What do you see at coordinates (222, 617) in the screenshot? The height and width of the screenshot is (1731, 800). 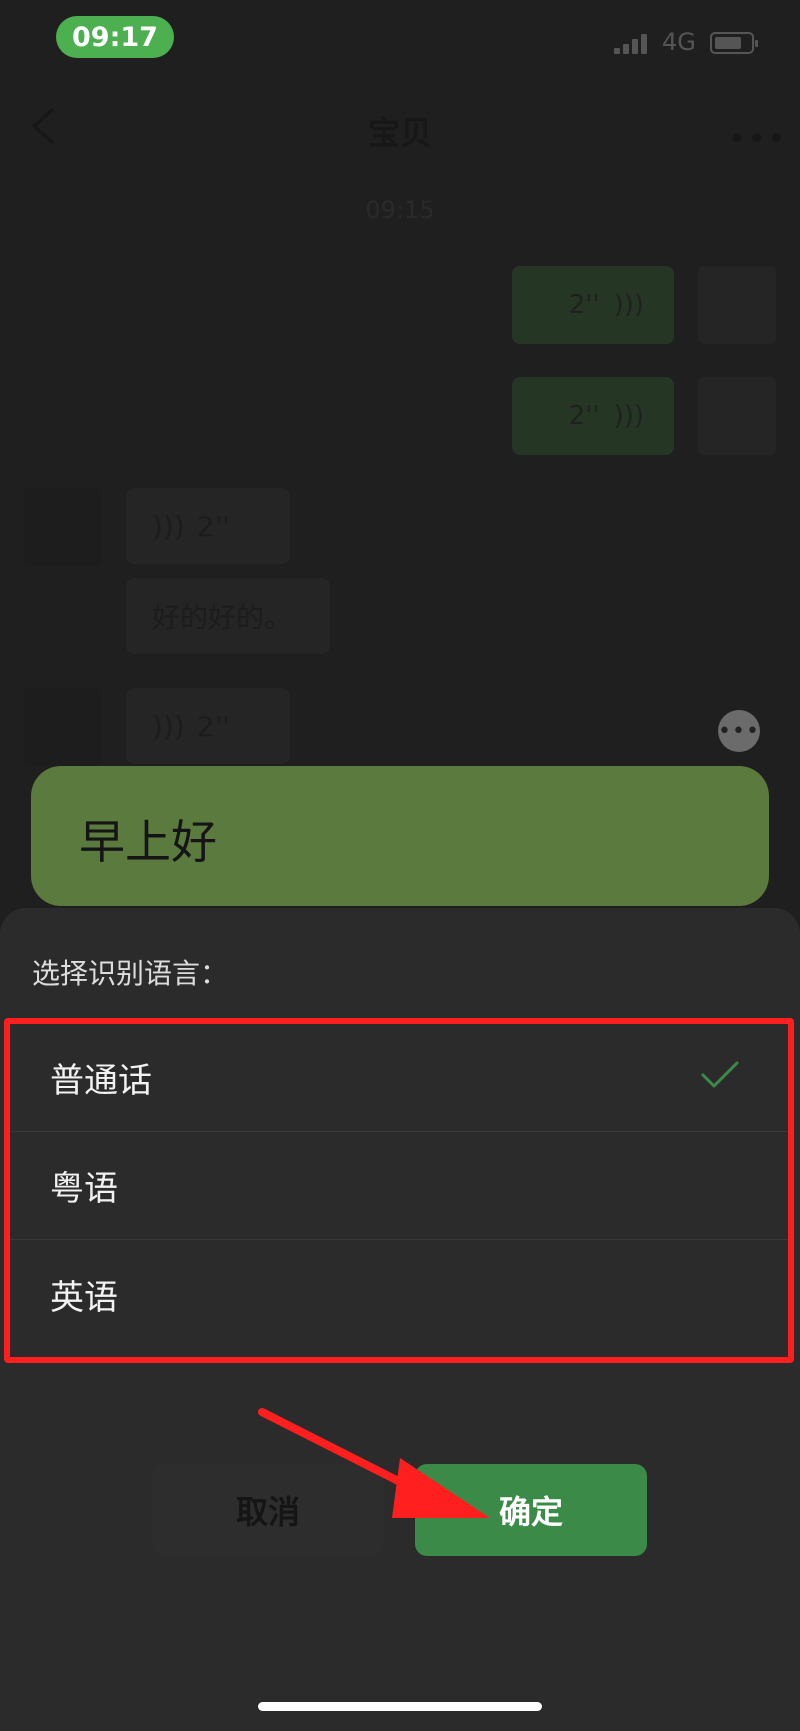 I see `message-text: 好的好的。` at bounding box center [222, 617].